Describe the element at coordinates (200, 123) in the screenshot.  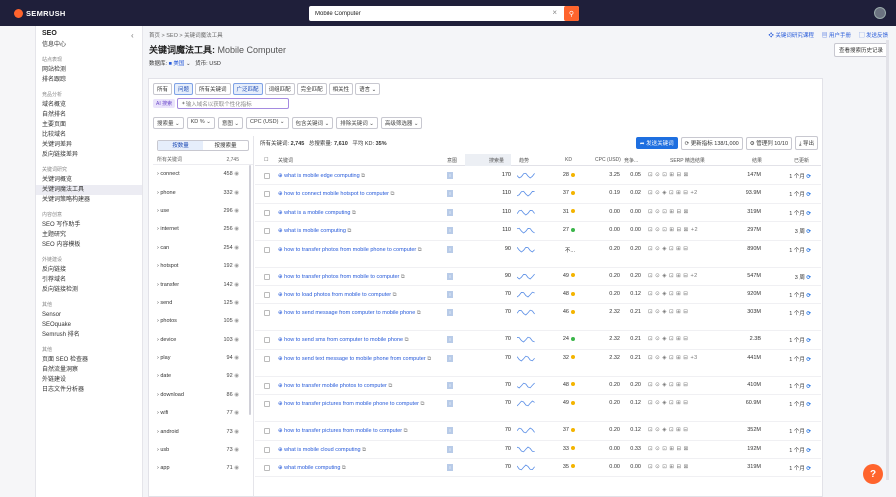
I see `filter-dropdown: KD % ⌄` at that location.